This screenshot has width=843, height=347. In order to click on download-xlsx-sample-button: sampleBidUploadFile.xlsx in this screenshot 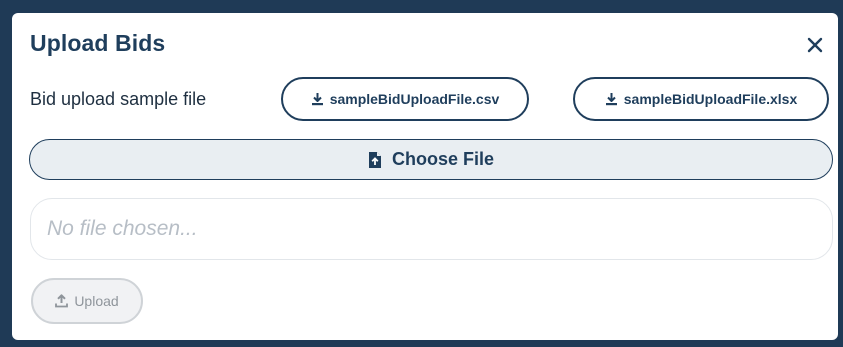, I will do `click(701, 99)`.